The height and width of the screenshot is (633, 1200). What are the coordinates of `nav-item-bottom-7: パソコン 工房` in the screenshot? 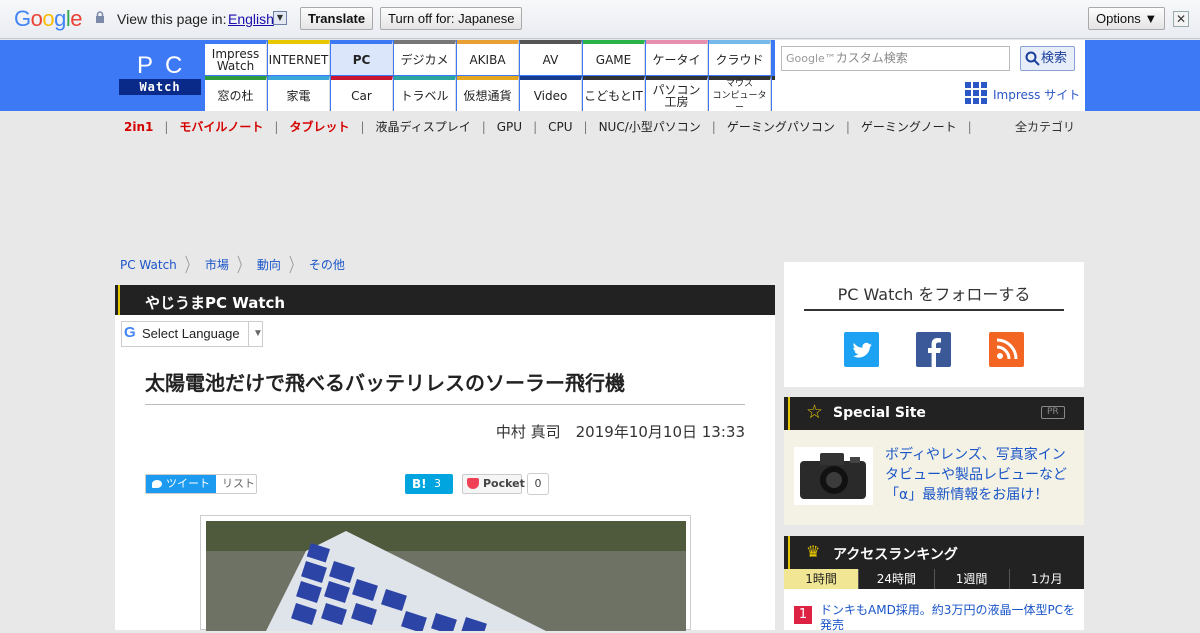 It's located at (677, 93).